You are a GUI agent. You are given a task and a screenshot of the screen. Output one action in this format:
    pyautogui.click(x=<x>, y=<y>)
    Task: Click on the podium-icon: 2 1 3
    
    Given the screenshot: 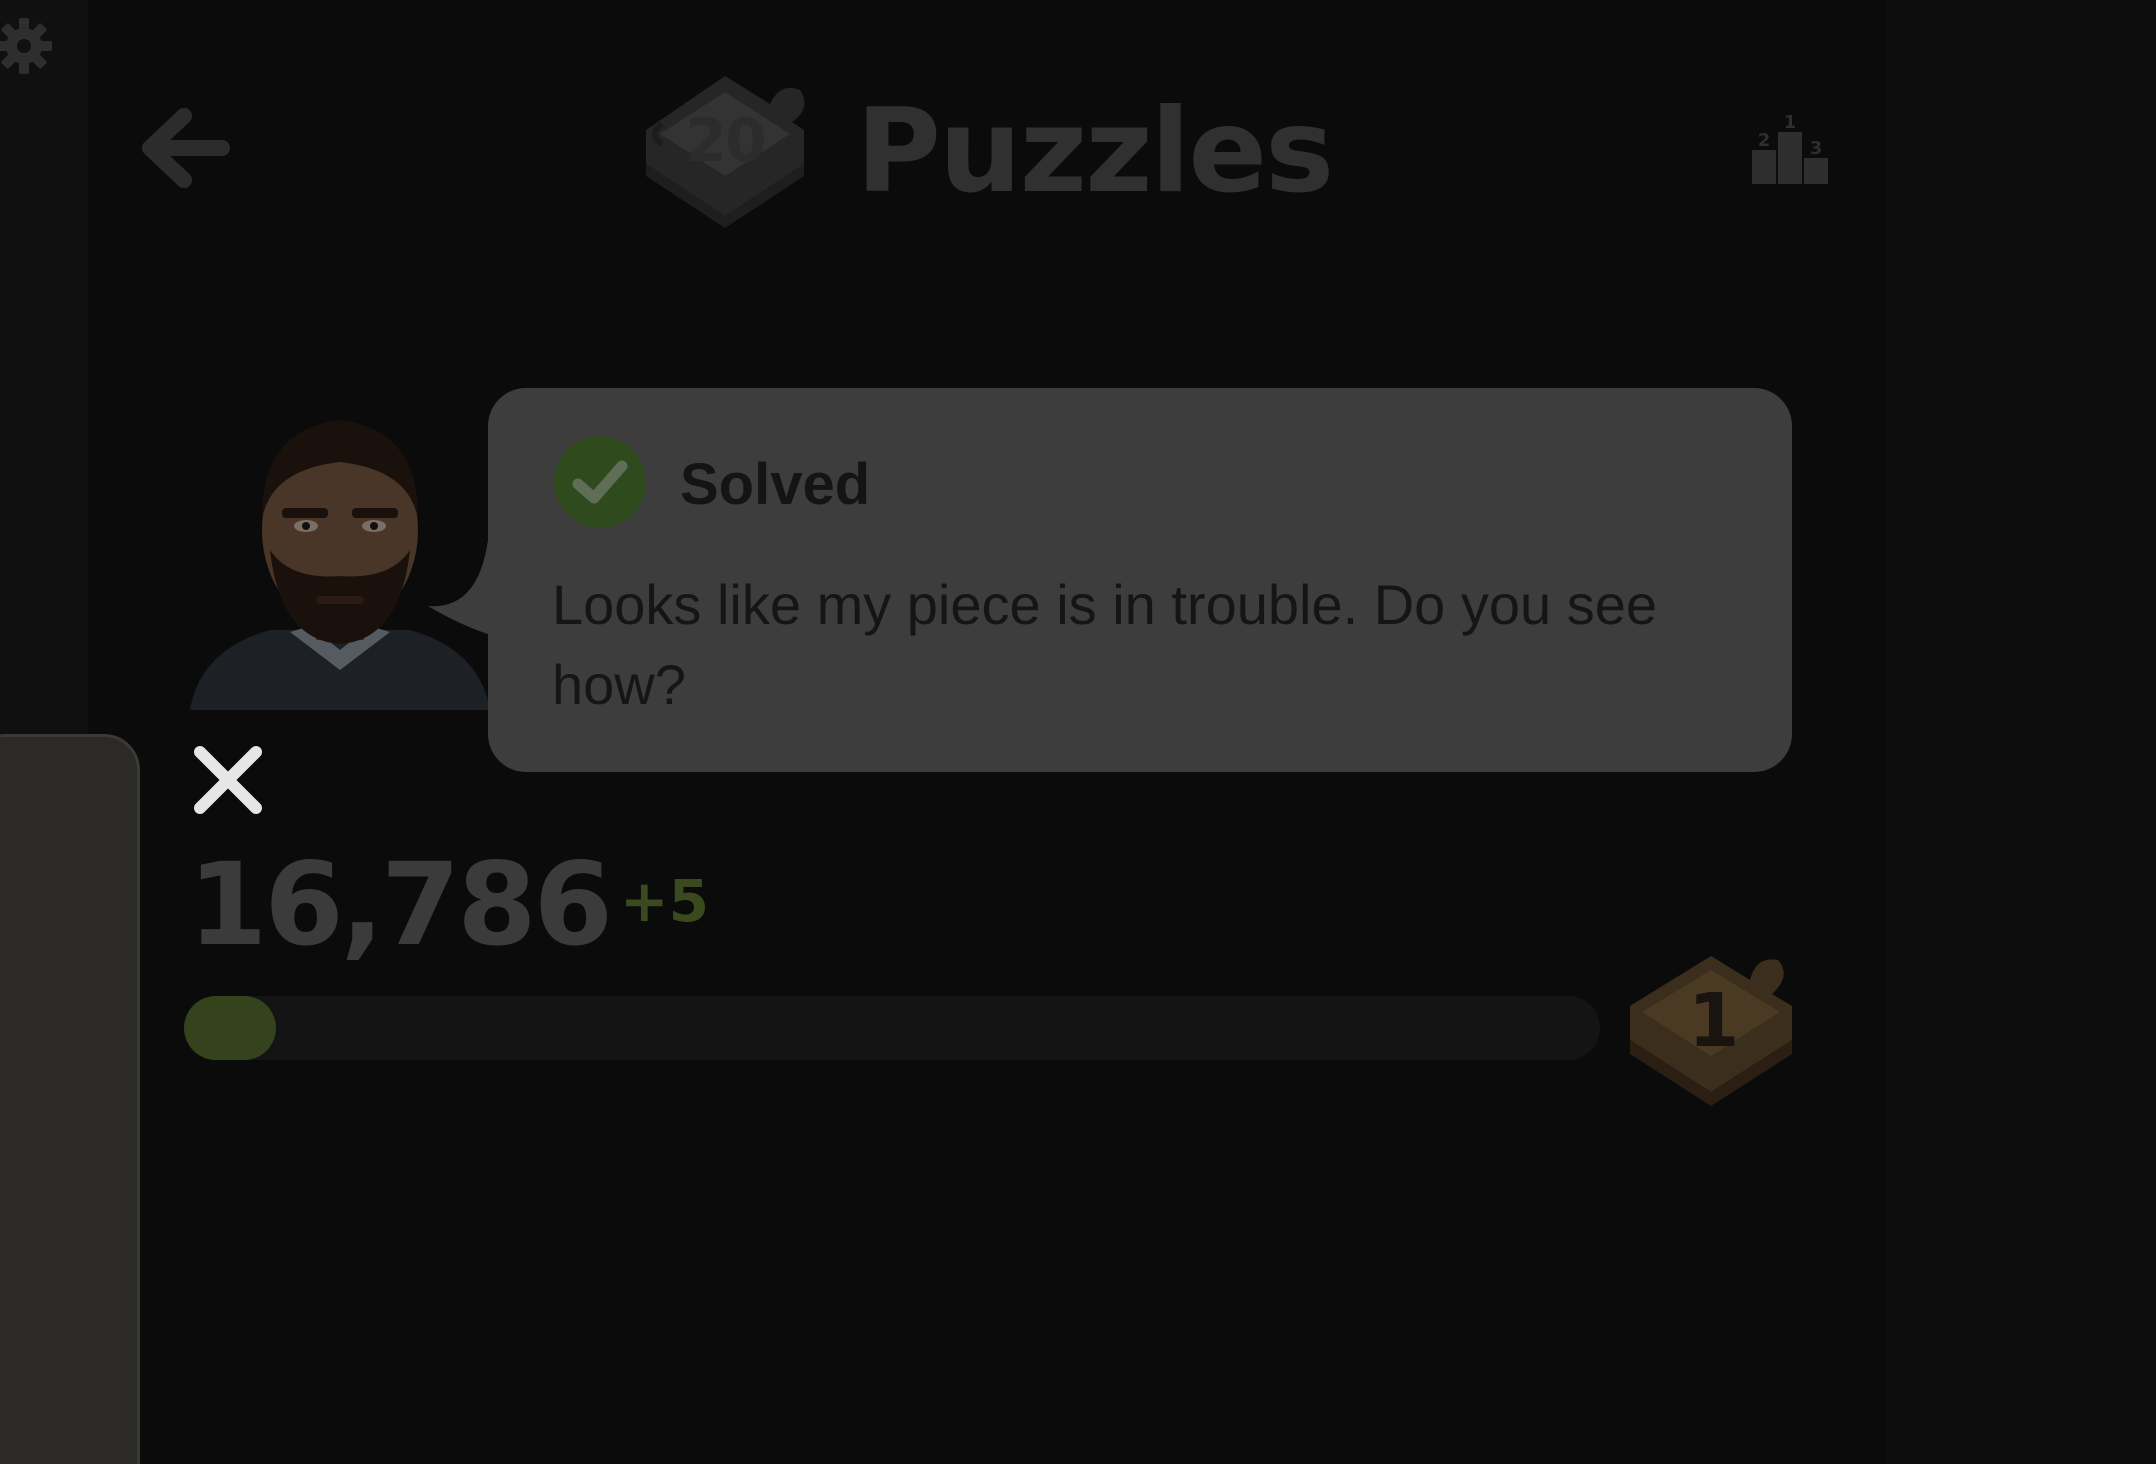 What is the action you would take?
    pyautogui.click(x=1791, y=148)
    